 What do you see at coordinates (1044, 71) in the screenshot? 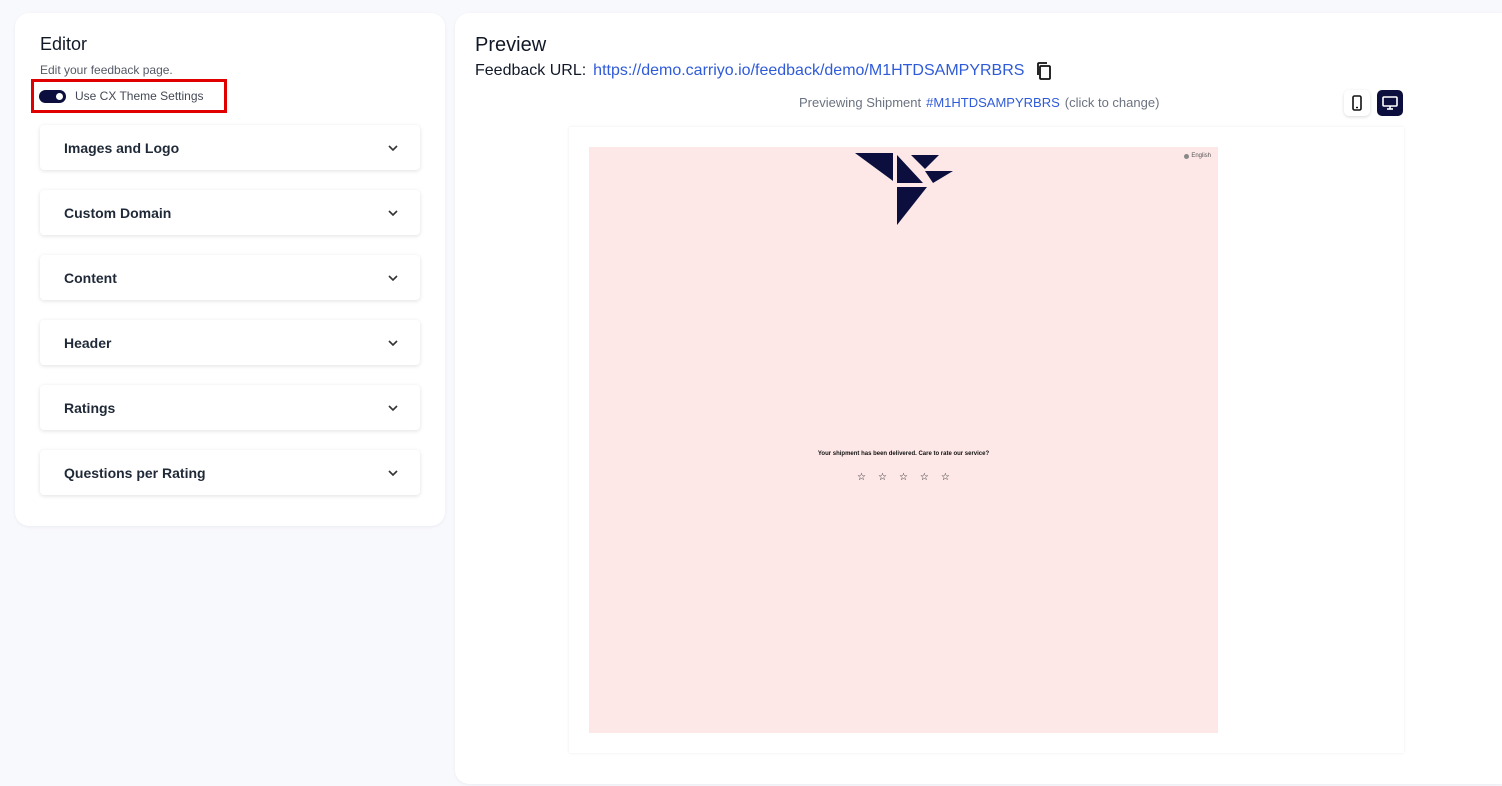
I see `copy-icon` at bounding box center [1044, 71].